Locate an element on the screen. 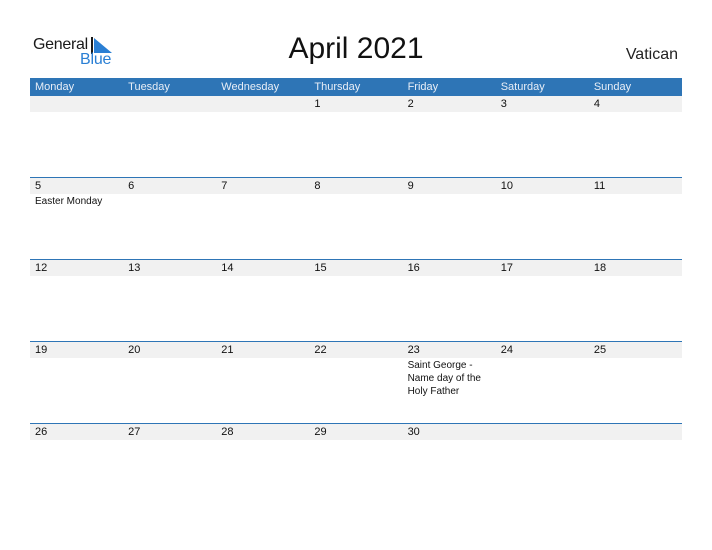 This screenshot has height=550, width=712. week-row: 12 13 14 15 16 17 18 is located at coordinates (356, 300).